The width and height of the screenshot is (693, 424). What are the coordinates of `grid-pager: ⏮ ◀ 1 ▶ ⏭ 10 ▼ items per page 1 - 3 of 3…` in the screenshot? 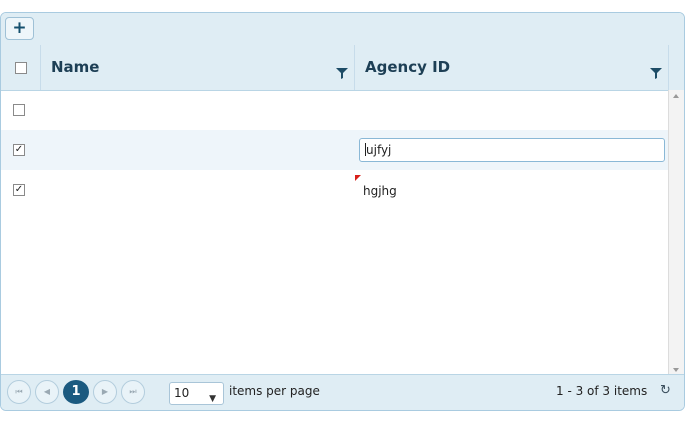 It's located at (342, 392).